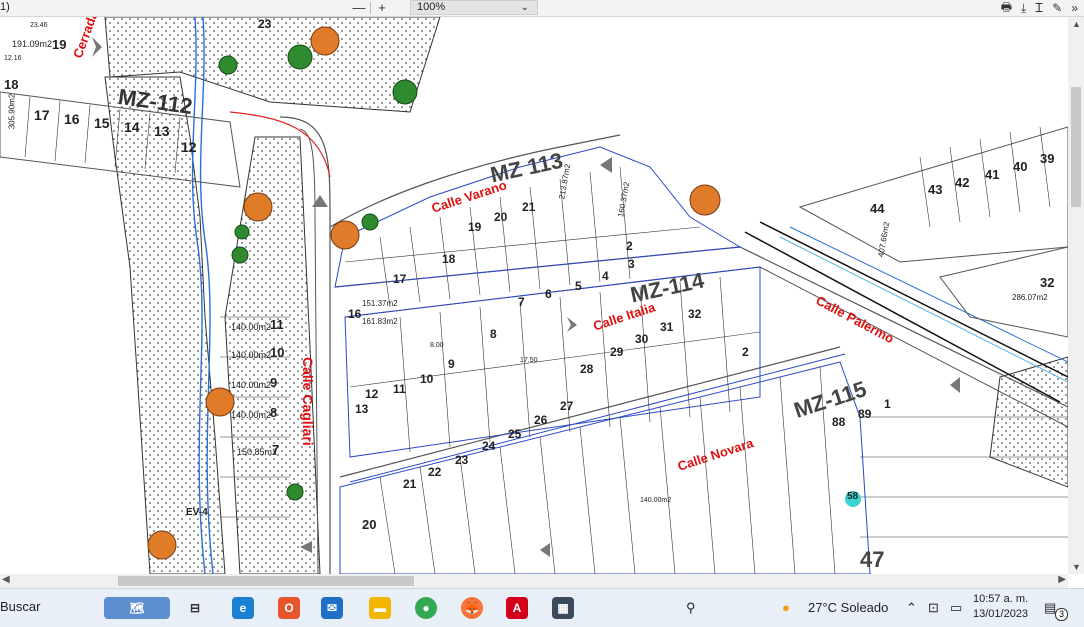  Describe the element at coordinates (380, 303) in the screenshot. I see `area-label: 151.37m2` at that location.